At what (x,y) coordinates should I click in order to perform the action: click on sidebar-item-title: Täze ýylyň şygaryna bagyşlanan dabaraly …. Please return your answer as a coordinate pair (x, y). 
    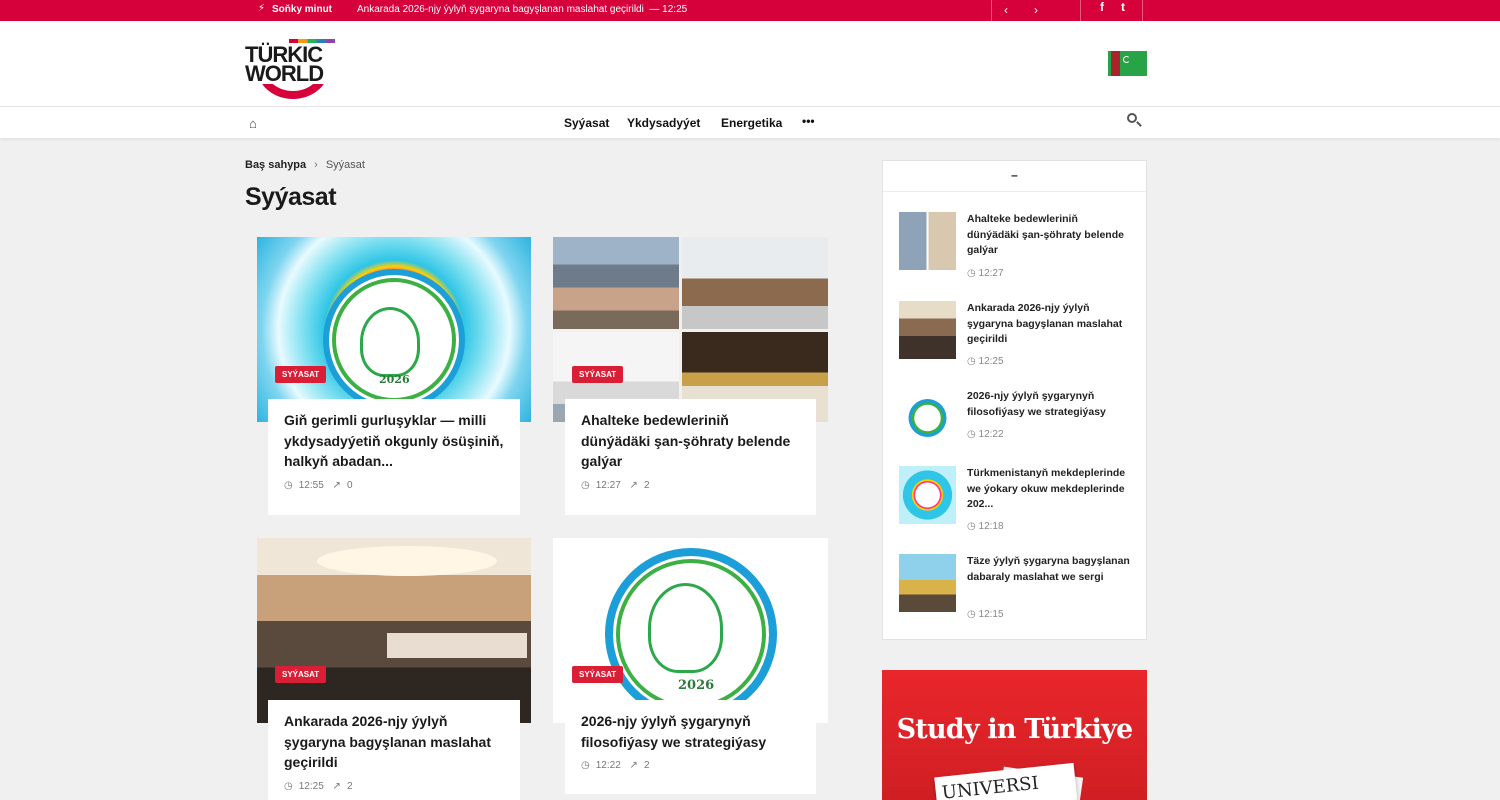
    Looking at the image, I should click on (1049, 569).